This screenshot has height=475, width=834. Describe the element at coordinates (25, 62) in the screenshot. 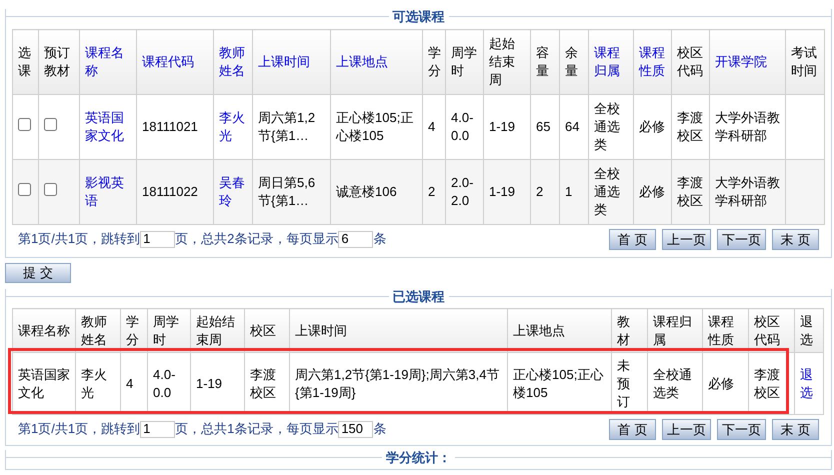

I see `column-header: 选课` at that location.